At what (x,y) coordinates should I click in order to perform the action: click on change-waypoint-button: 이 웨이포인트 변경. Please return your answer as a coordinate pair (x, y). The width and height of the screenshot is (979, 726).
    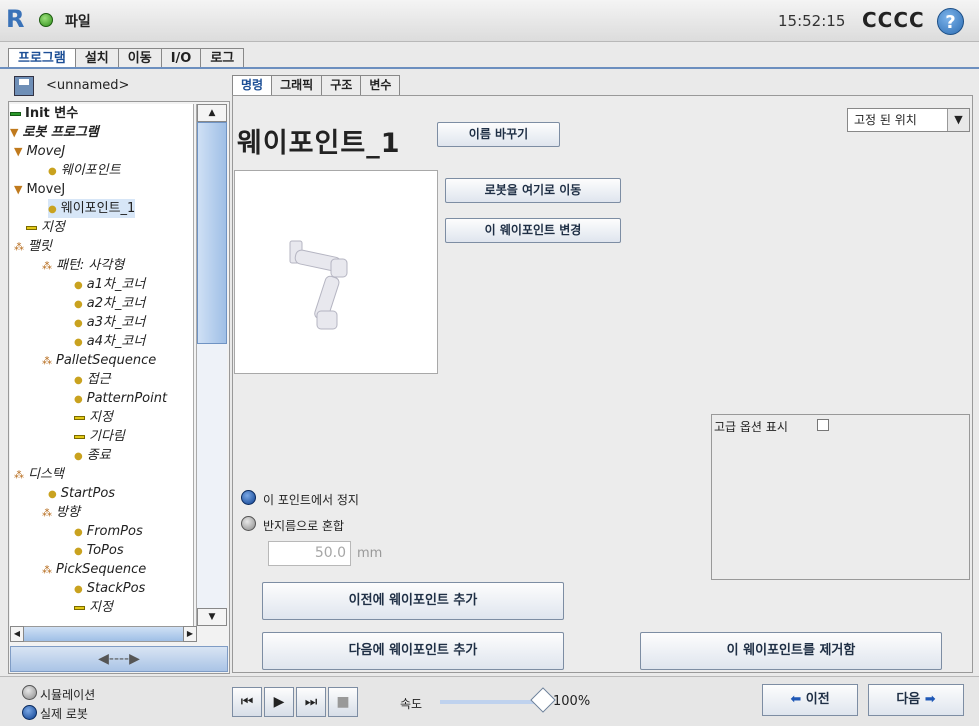
    Looking at the image, I should click on (533, 230).